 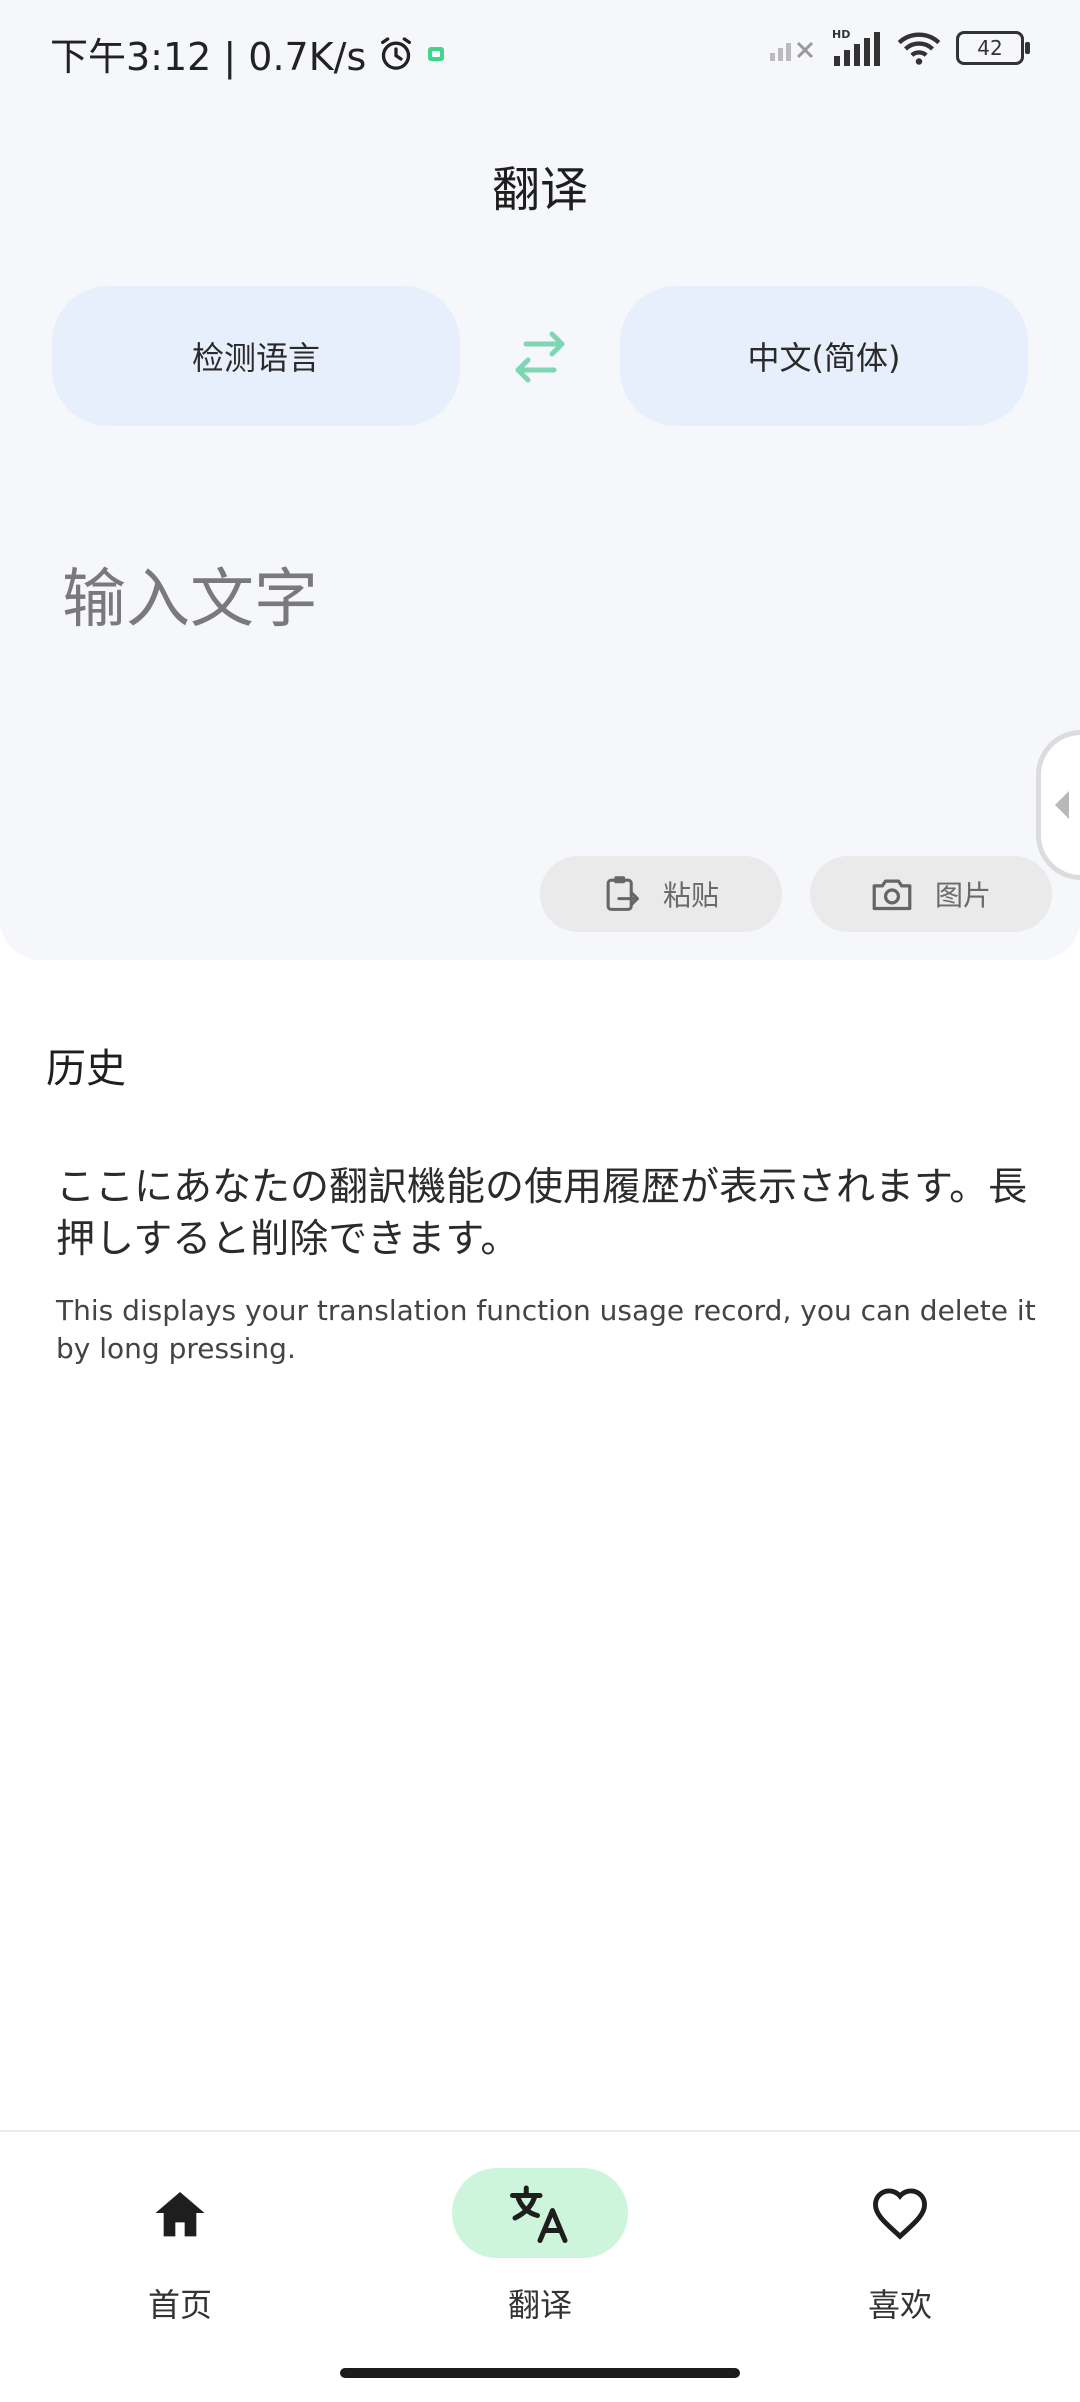 I want to click on nav-favorites-label: 喜欢, so click(x=899, y=2305).